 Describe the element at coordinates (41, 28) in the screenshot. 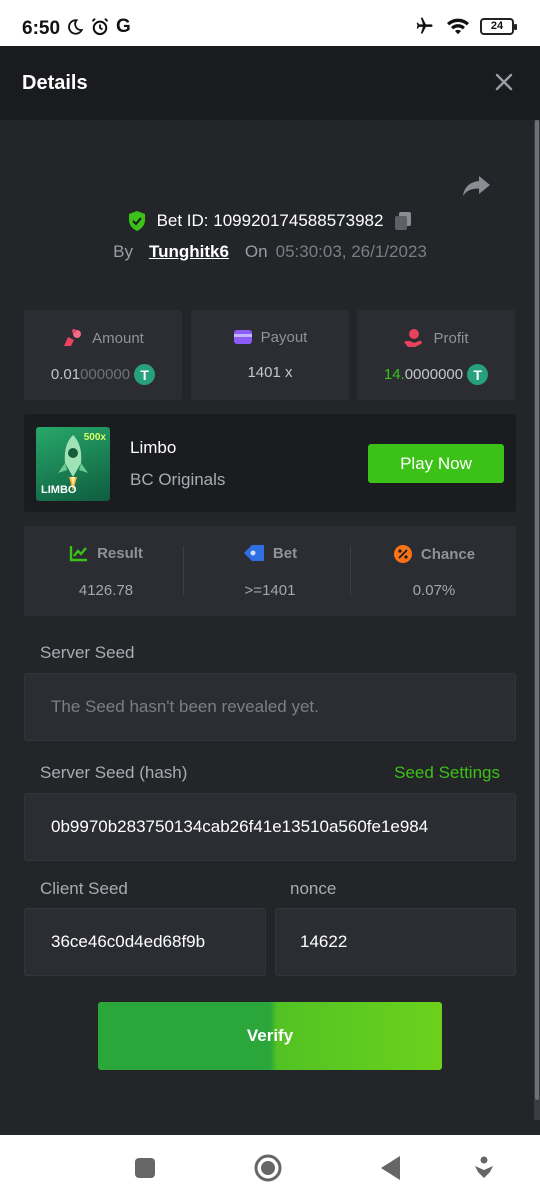

I see `status-time: 6:50` at that location.